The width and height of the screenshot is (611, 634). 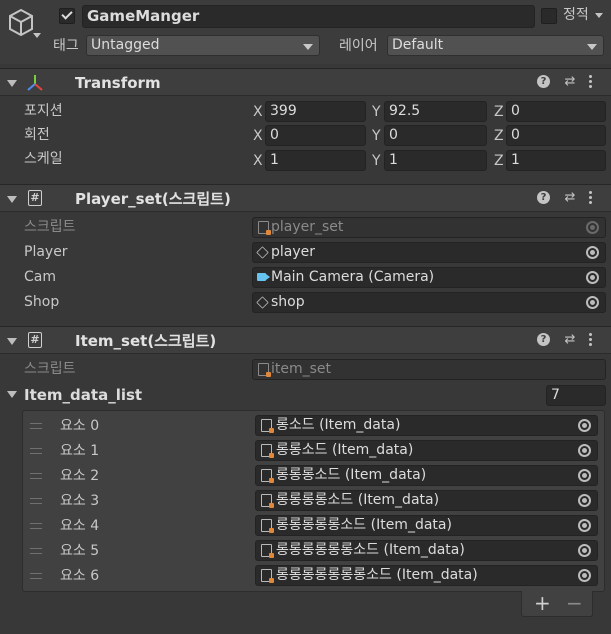 I want to click on element-label: 요소 5, so click(x=80, y=551).